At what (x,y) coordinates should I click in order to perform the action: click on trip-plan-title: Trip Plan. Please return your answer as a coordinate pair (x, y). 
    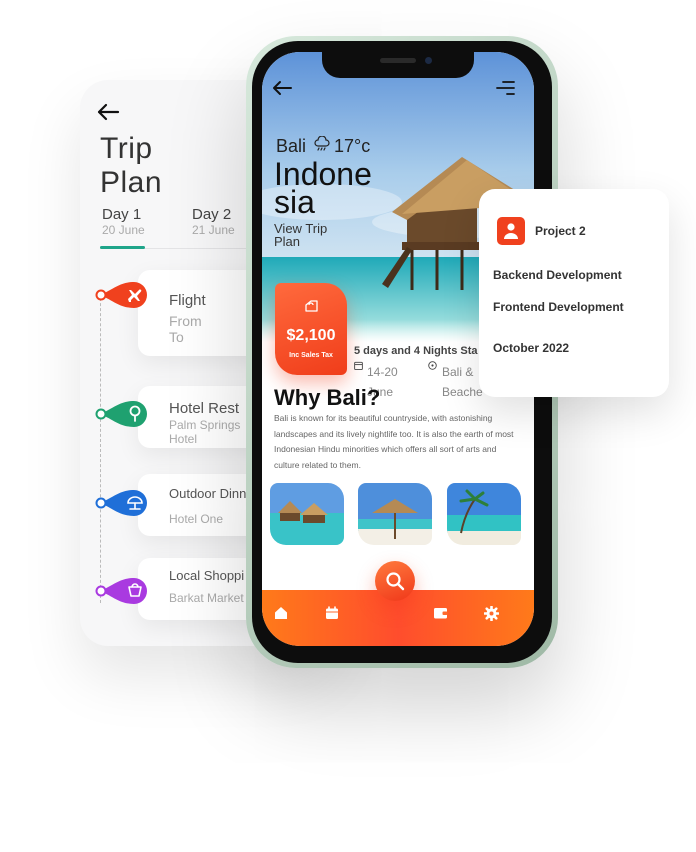
    Looking at the image, I should click on (131, 166).